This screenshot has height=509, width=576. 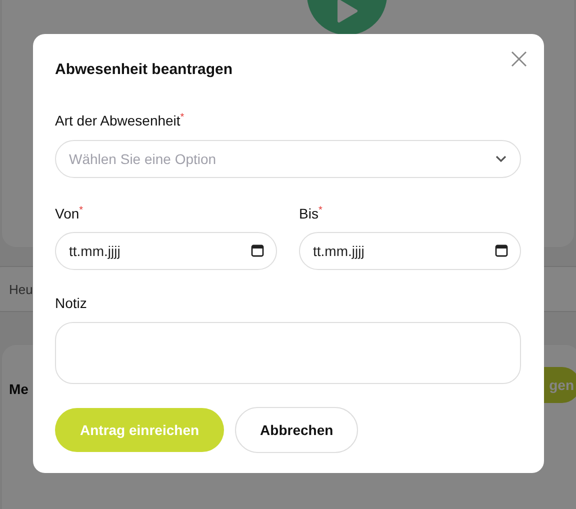 I want to click on field-label: Art der Abwesenheit$^{*}$, so click(x=120, y=121).